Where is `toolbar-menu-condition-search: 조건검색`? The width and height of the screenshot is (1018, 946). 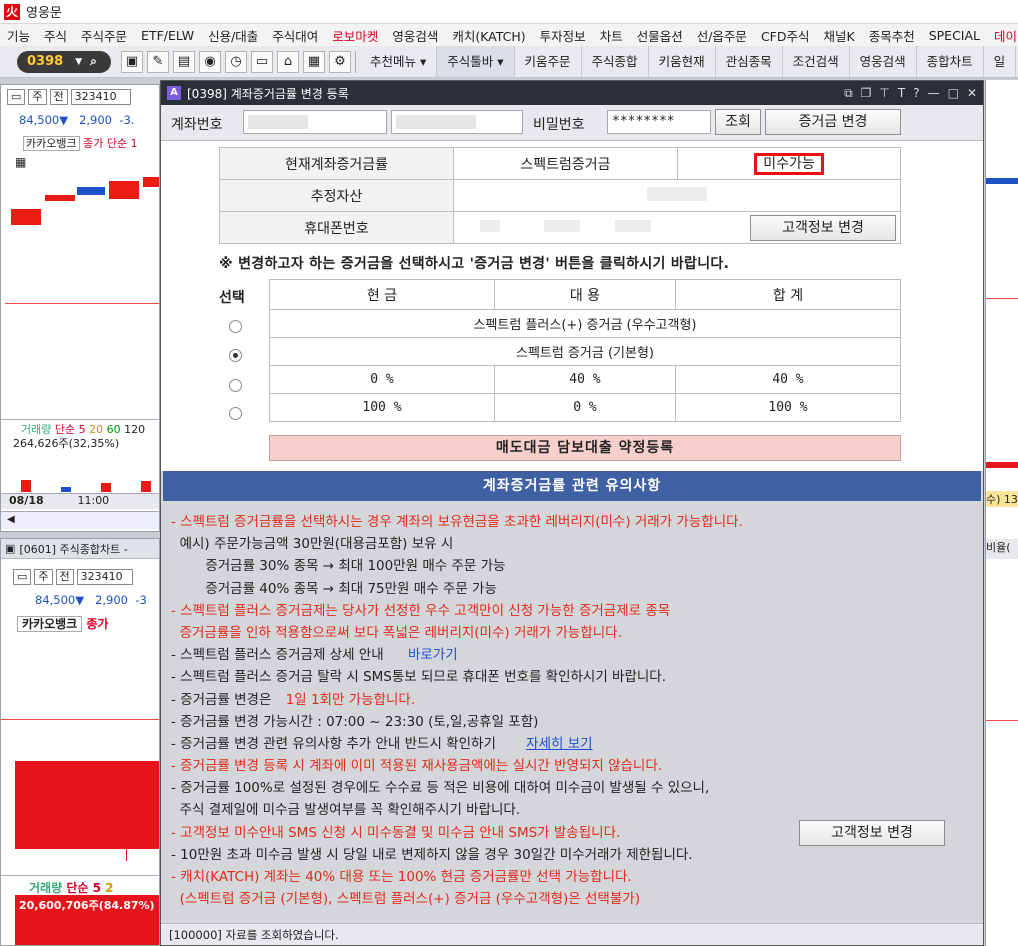
toolbar-menu-condition-search: 조건검색 is located at coordinates (816, 61).